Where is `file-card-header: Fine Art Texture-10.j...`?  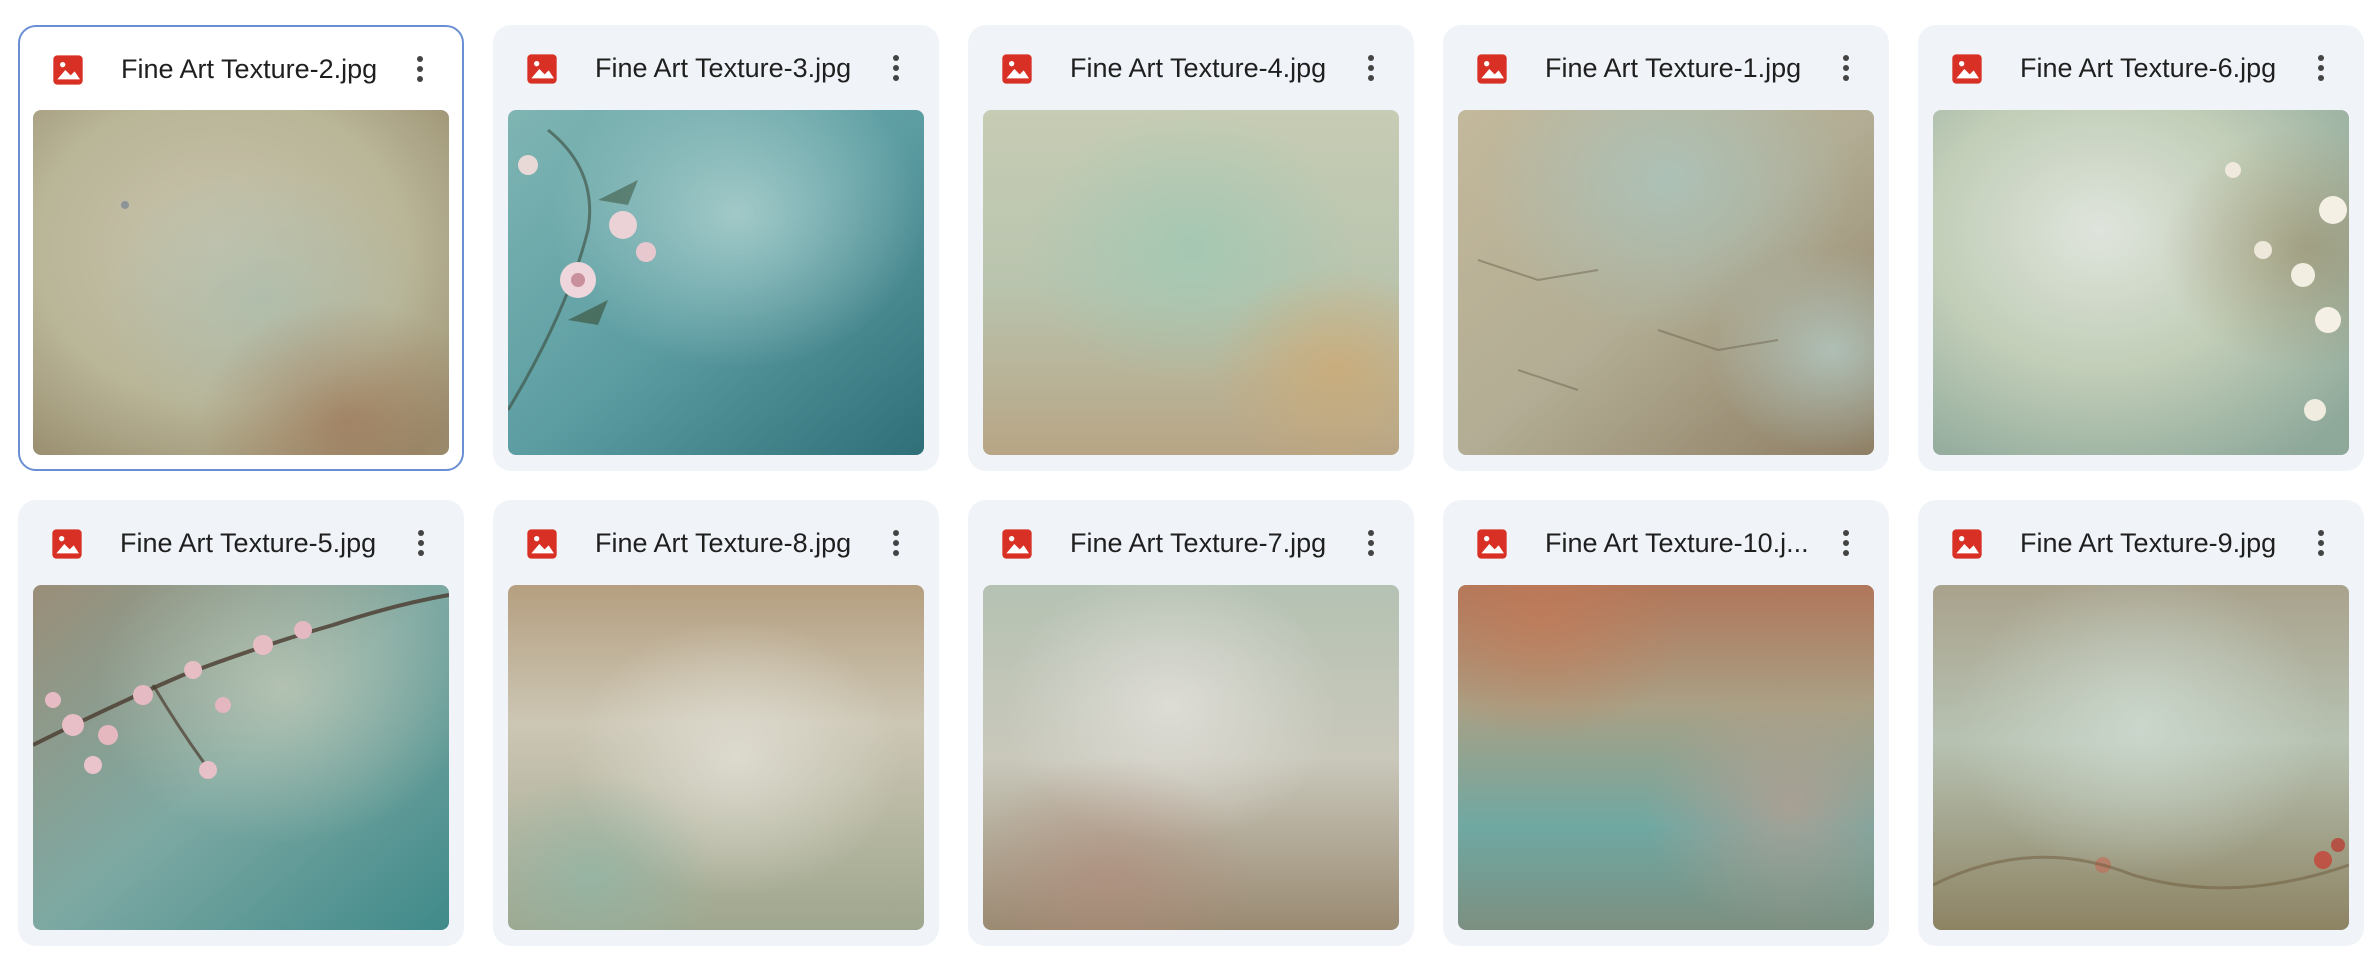 file-card-header: Fine Art Texture-10.j... is located at coordinates (1666, 543).